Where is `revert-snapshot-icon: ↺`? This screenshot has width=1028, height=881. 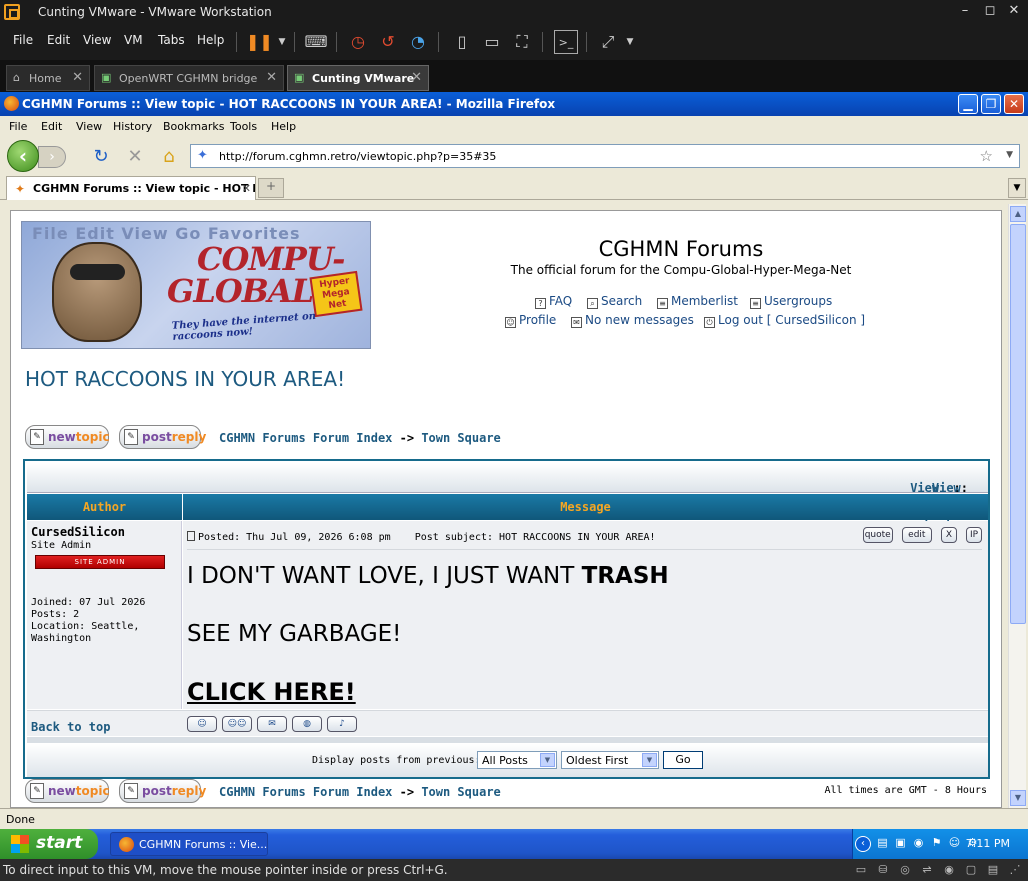 revert-snapshot-icon: ↺ is located at coordinates (388, 42).